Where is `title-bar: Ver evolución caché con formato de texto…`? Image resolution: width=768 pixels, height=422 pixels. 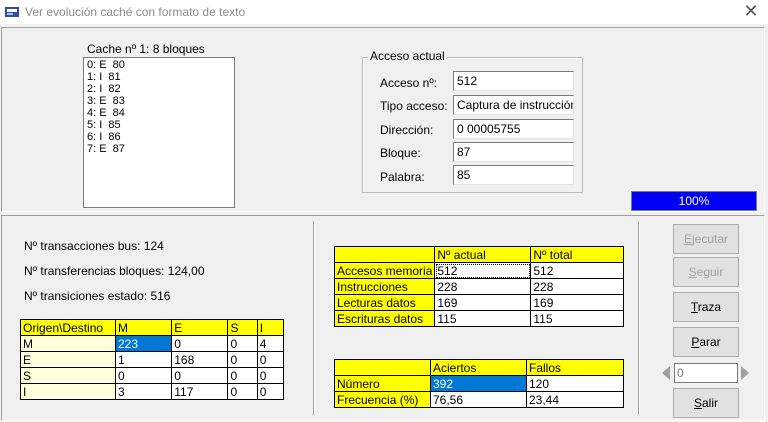 title-bar: Ver evolución caché con formato de texto… is located at coordinates (384, 12).